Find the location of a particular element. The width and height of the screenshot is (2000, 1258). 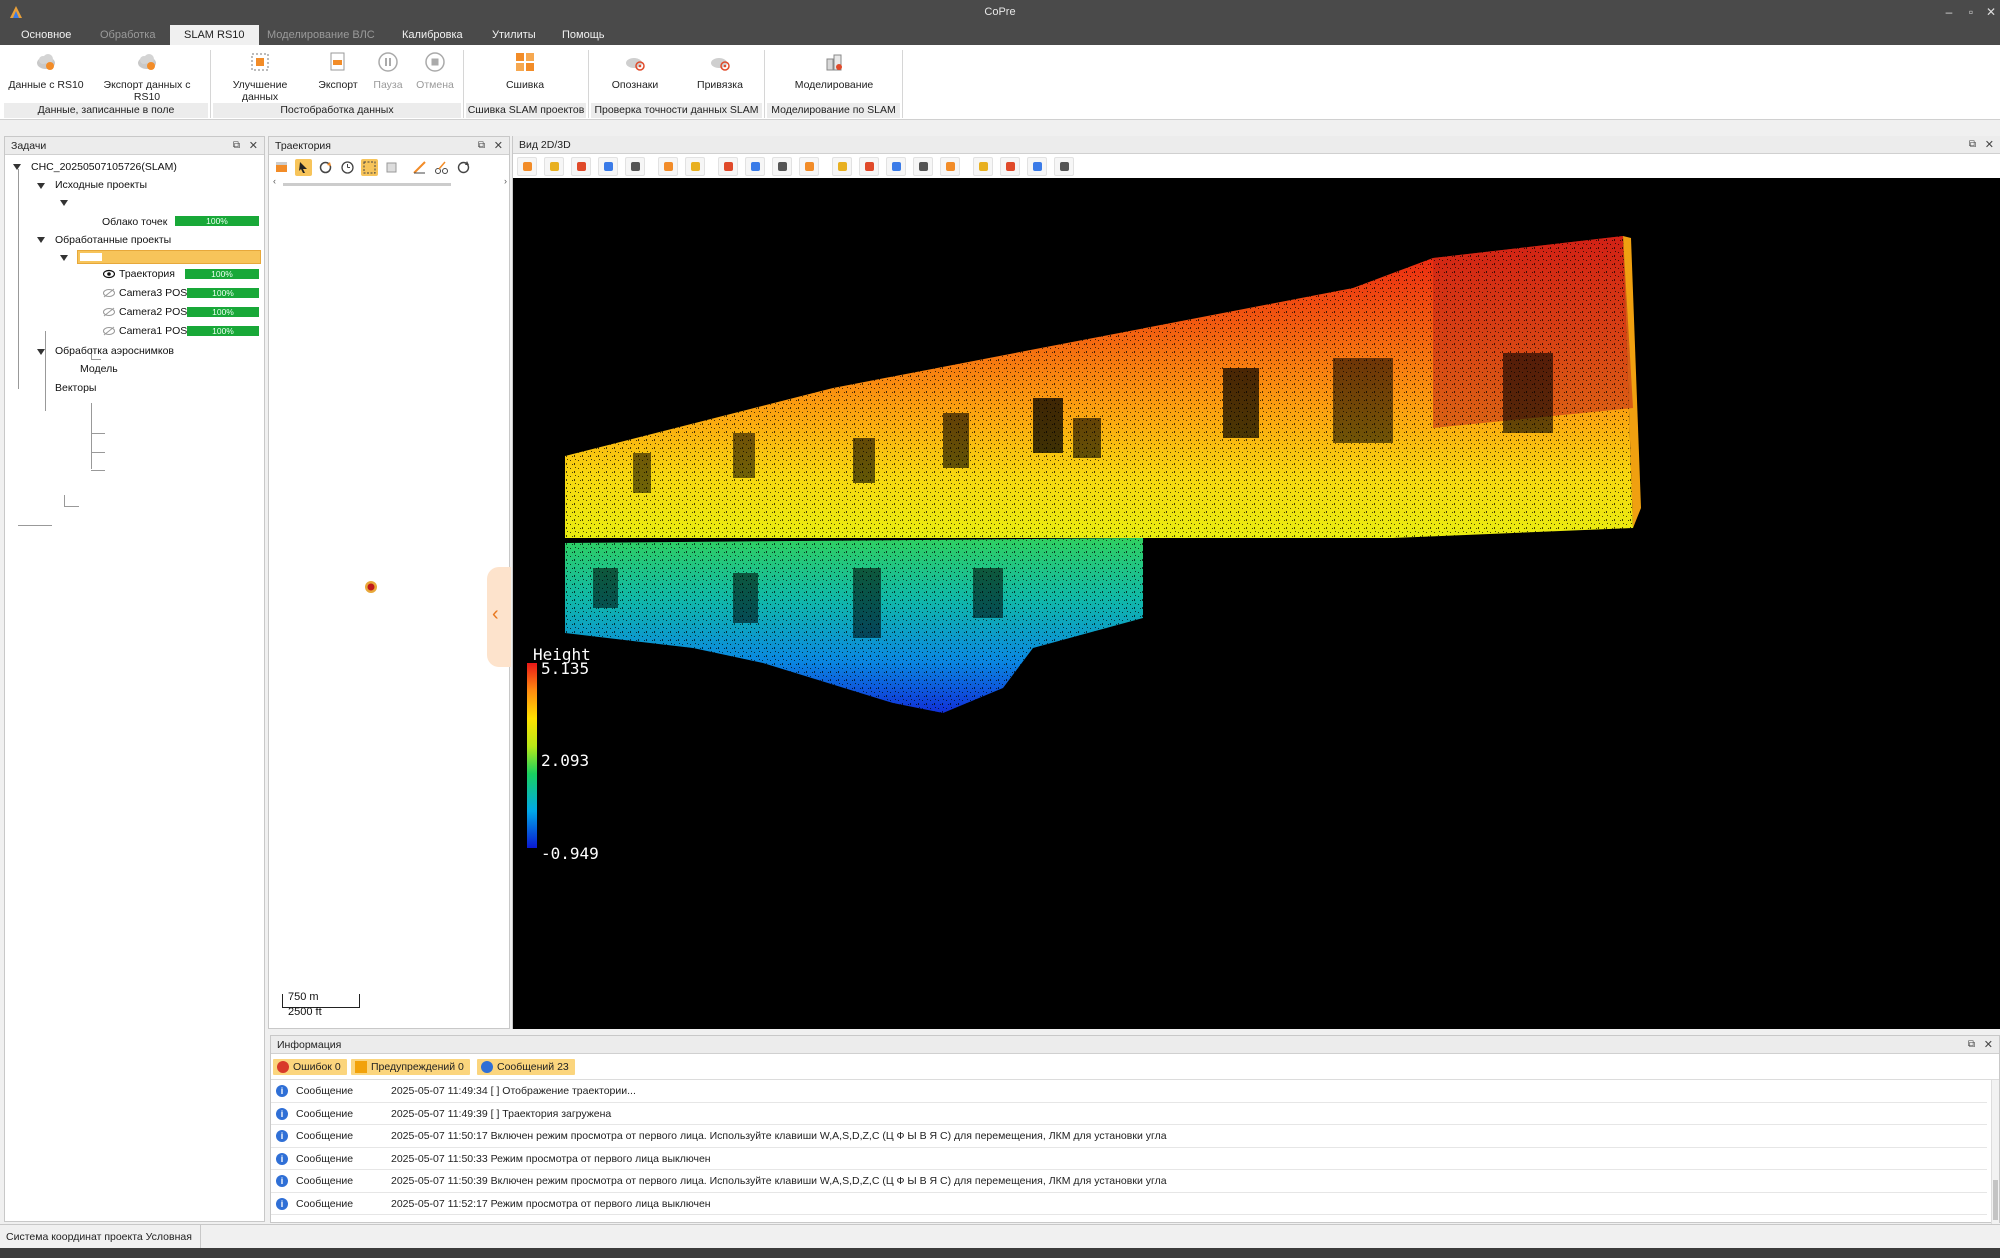

clip-x-icon is located at coordinates (755, 166).